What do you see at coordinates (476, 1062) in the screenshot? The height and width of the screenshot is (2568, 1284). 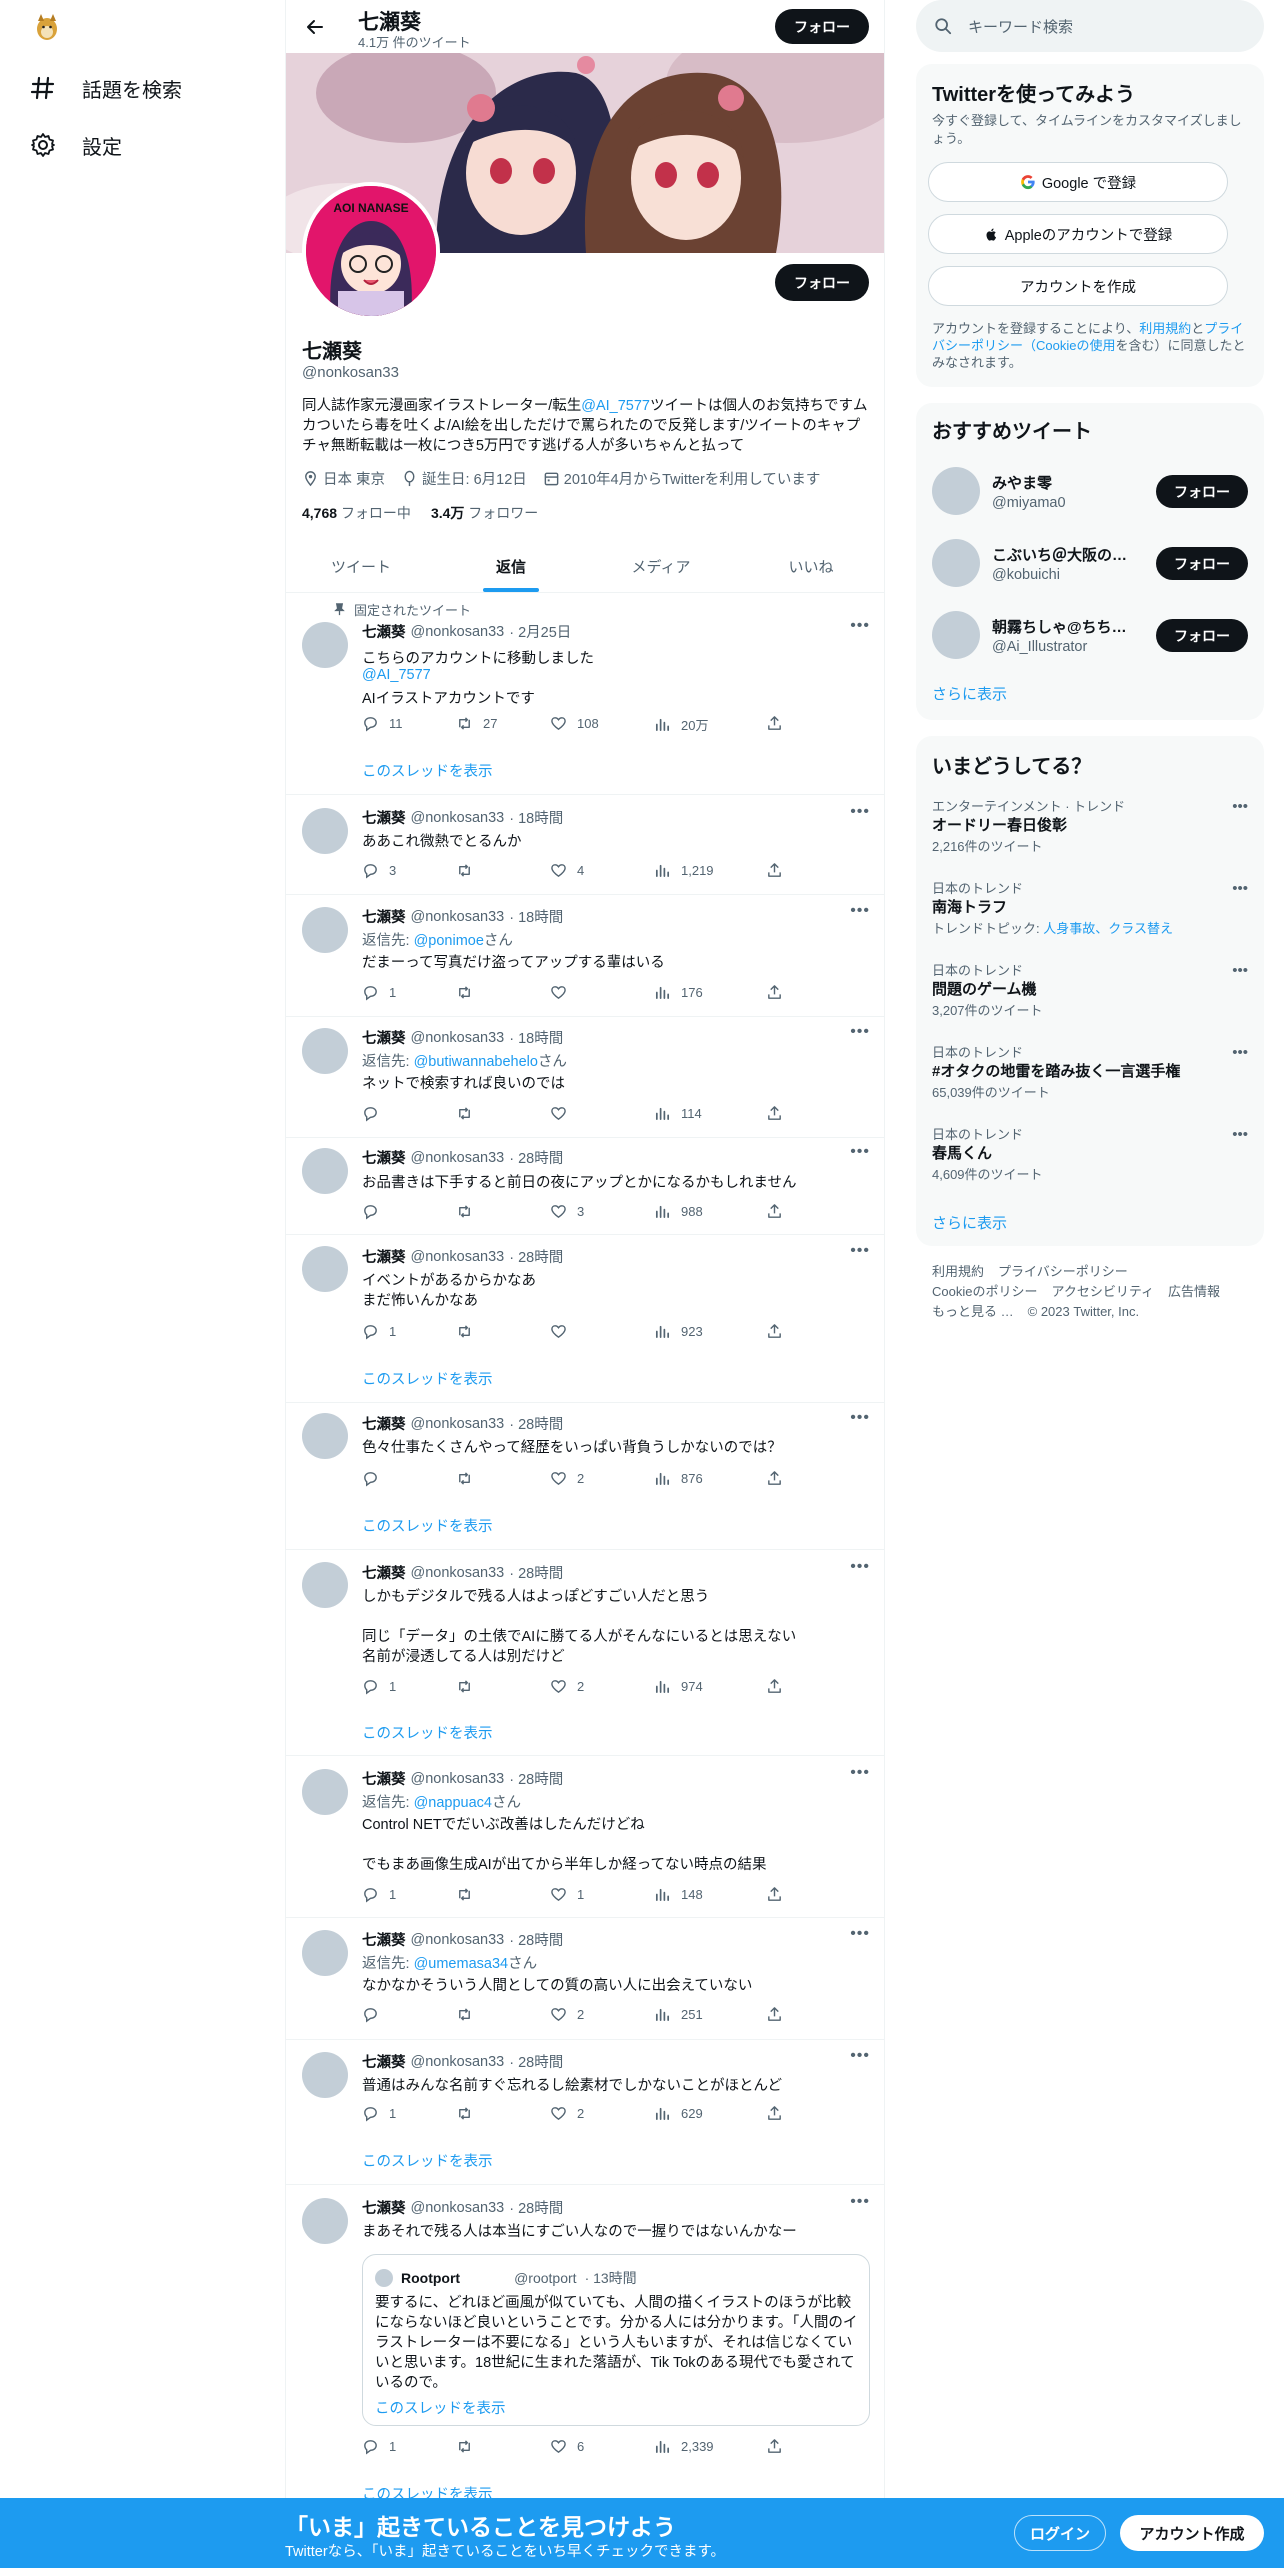 I see `reply-to-mention: @butiwannabehelo` at bounding box center [476, 1062].